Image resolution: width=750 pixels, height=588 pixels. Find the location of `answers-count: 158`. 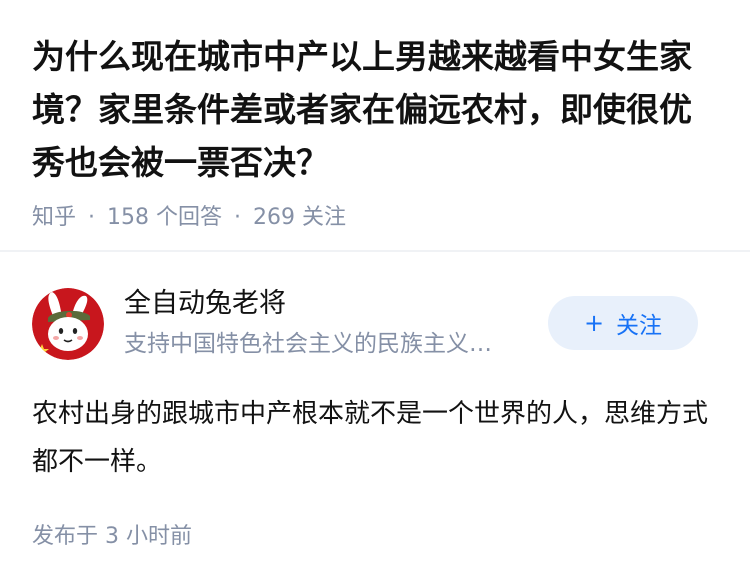

answers-count: 158 is located at coordinates (128, 217).